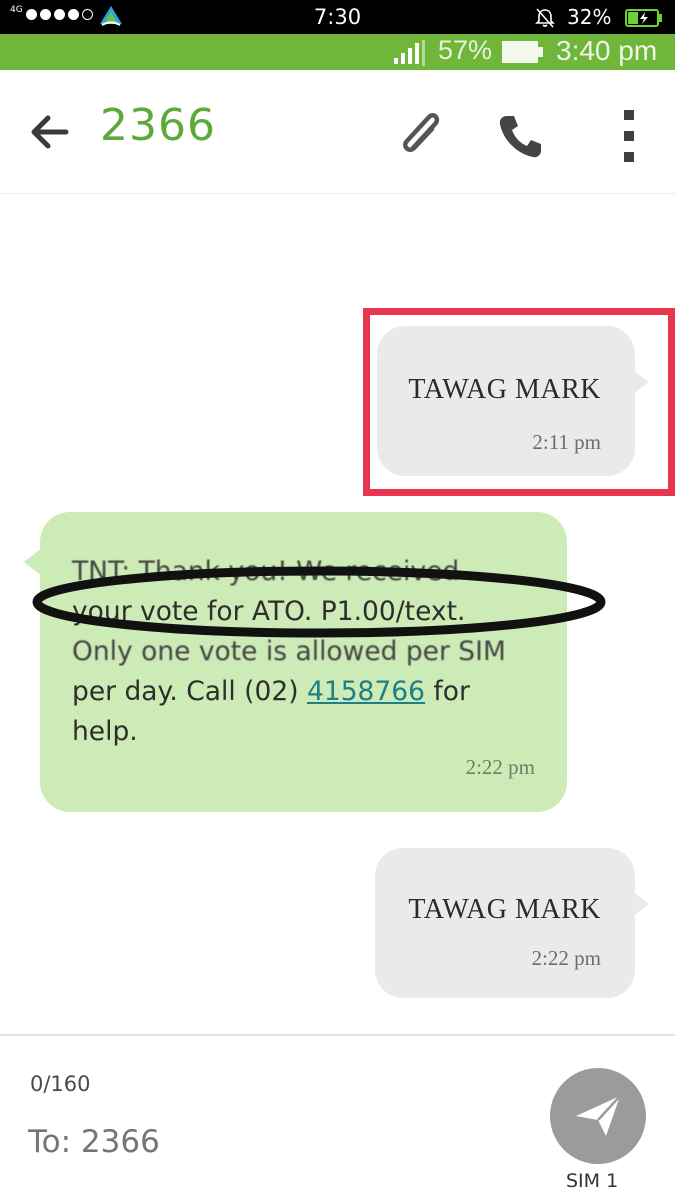 This screenshot has height=1200, width=675. What do you see at coordinates (105, 731) in the screenshot?
I see `message-line: help.` at bounding box center [105, 731].